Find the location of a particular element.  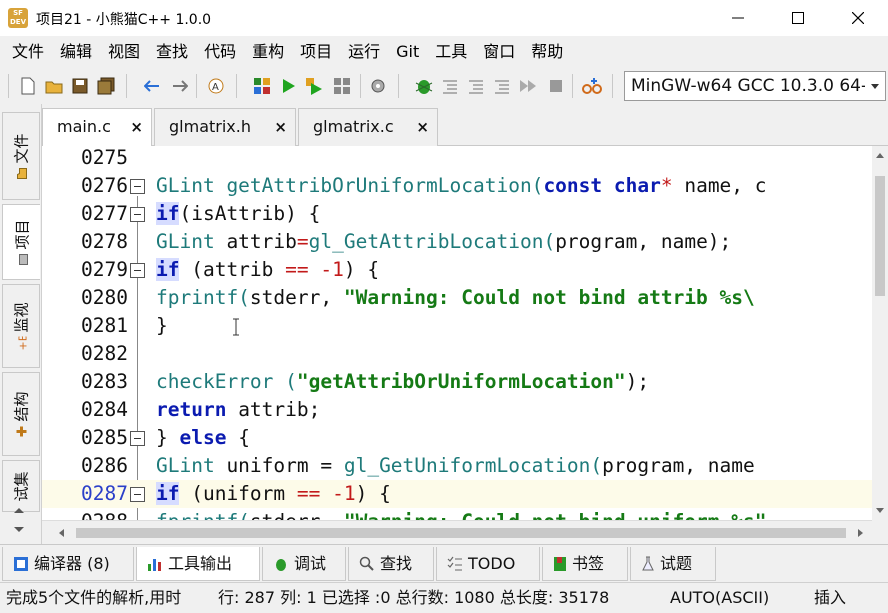

save-all-icon is located at coordinates (106, 86).